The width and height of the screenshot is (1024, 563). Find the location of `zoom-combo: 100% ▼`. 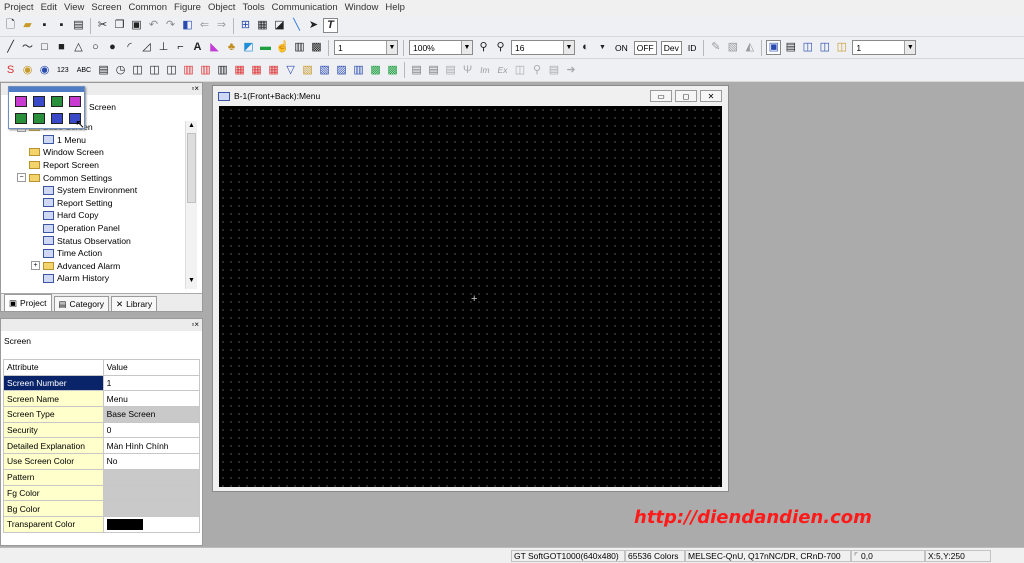

zoom-combo: 100% ▼ is located at coordinates (441, 47).